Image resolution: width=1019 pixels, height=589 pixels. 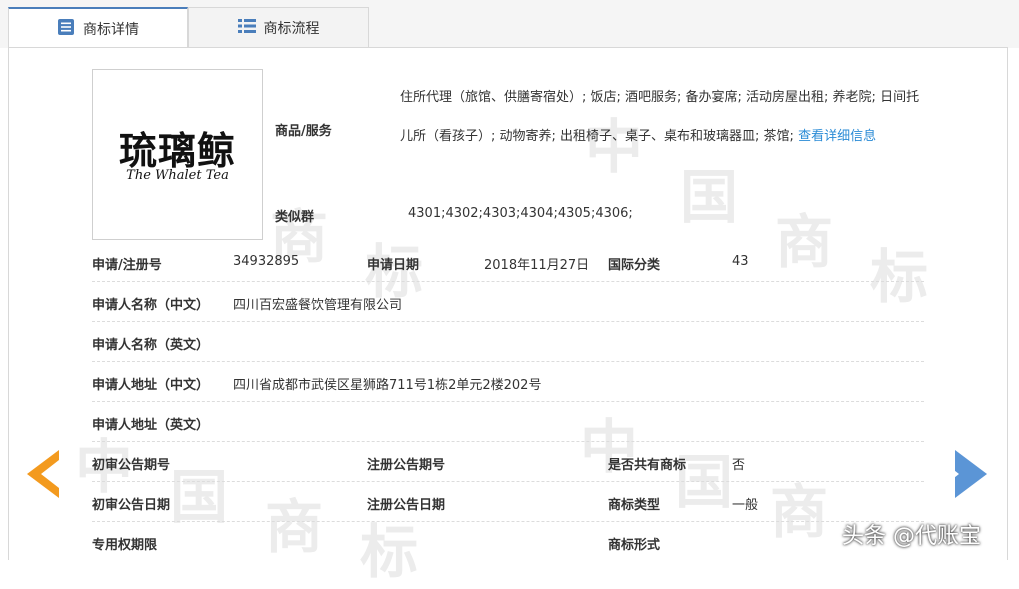 I want to click on tab-label: 商标流程, so click(x=291, y=28).